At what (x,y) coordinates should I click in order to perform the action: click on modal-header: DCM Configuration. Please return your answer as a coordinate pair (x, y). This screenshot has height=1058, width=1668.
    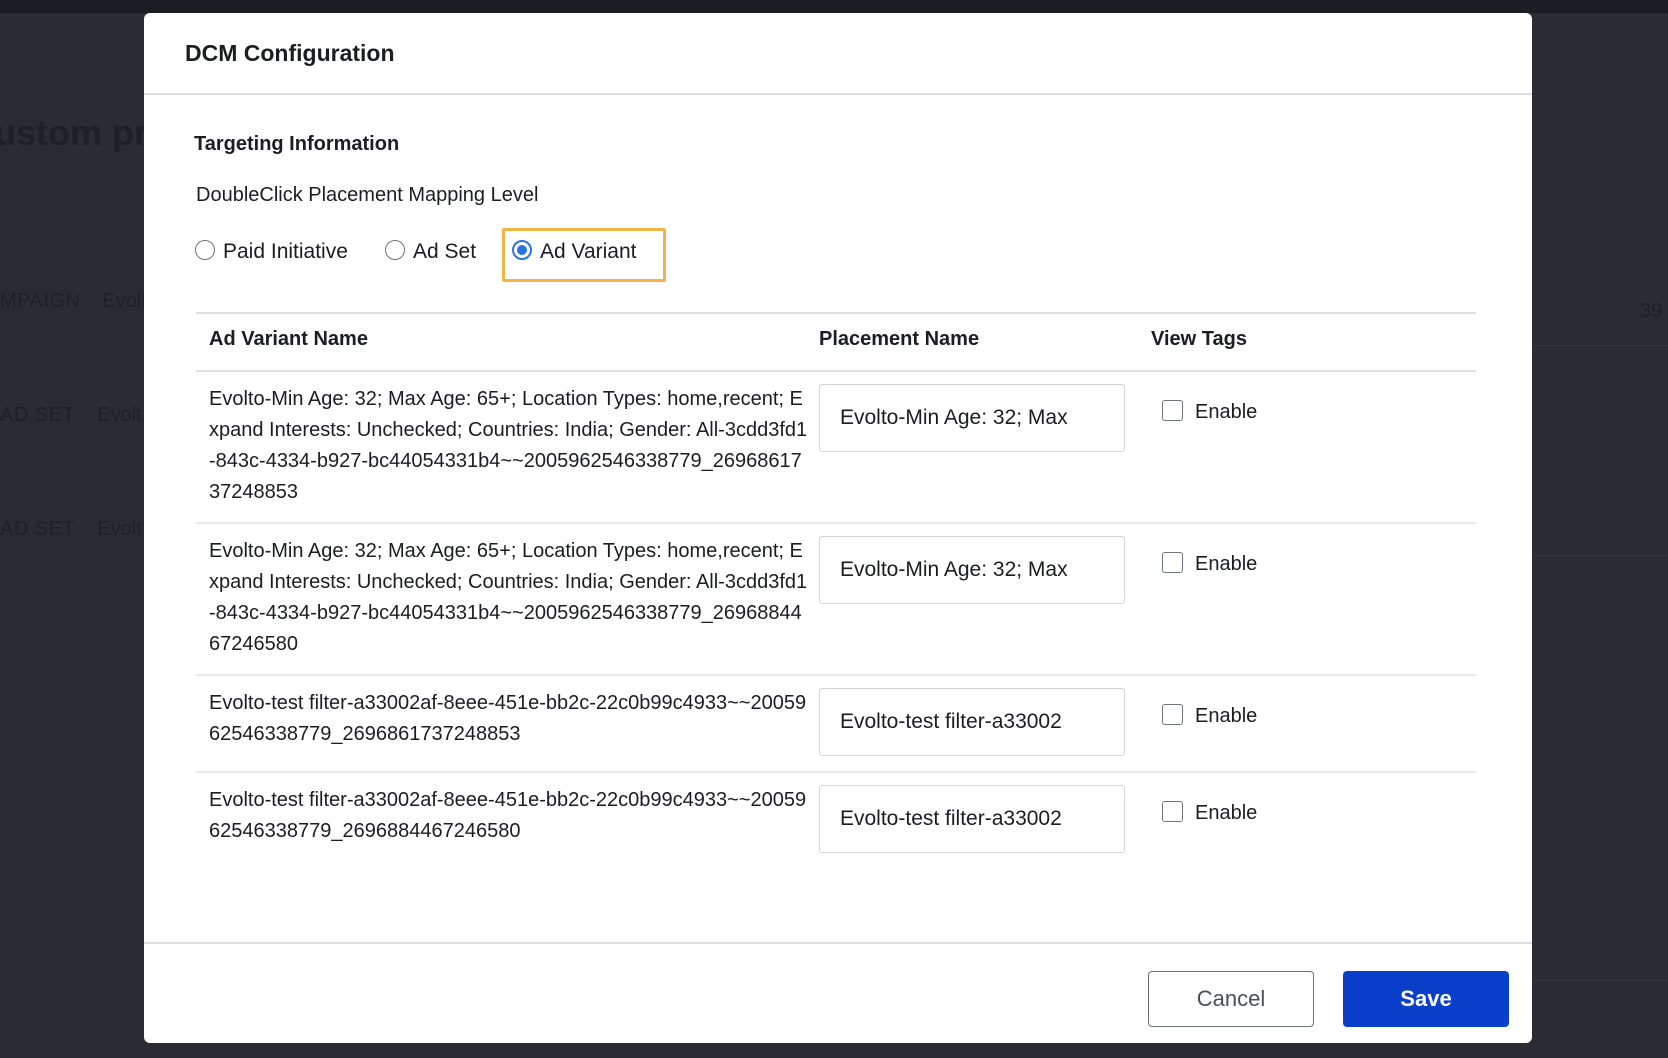
    Looking at the image, I should click on (838, 54).